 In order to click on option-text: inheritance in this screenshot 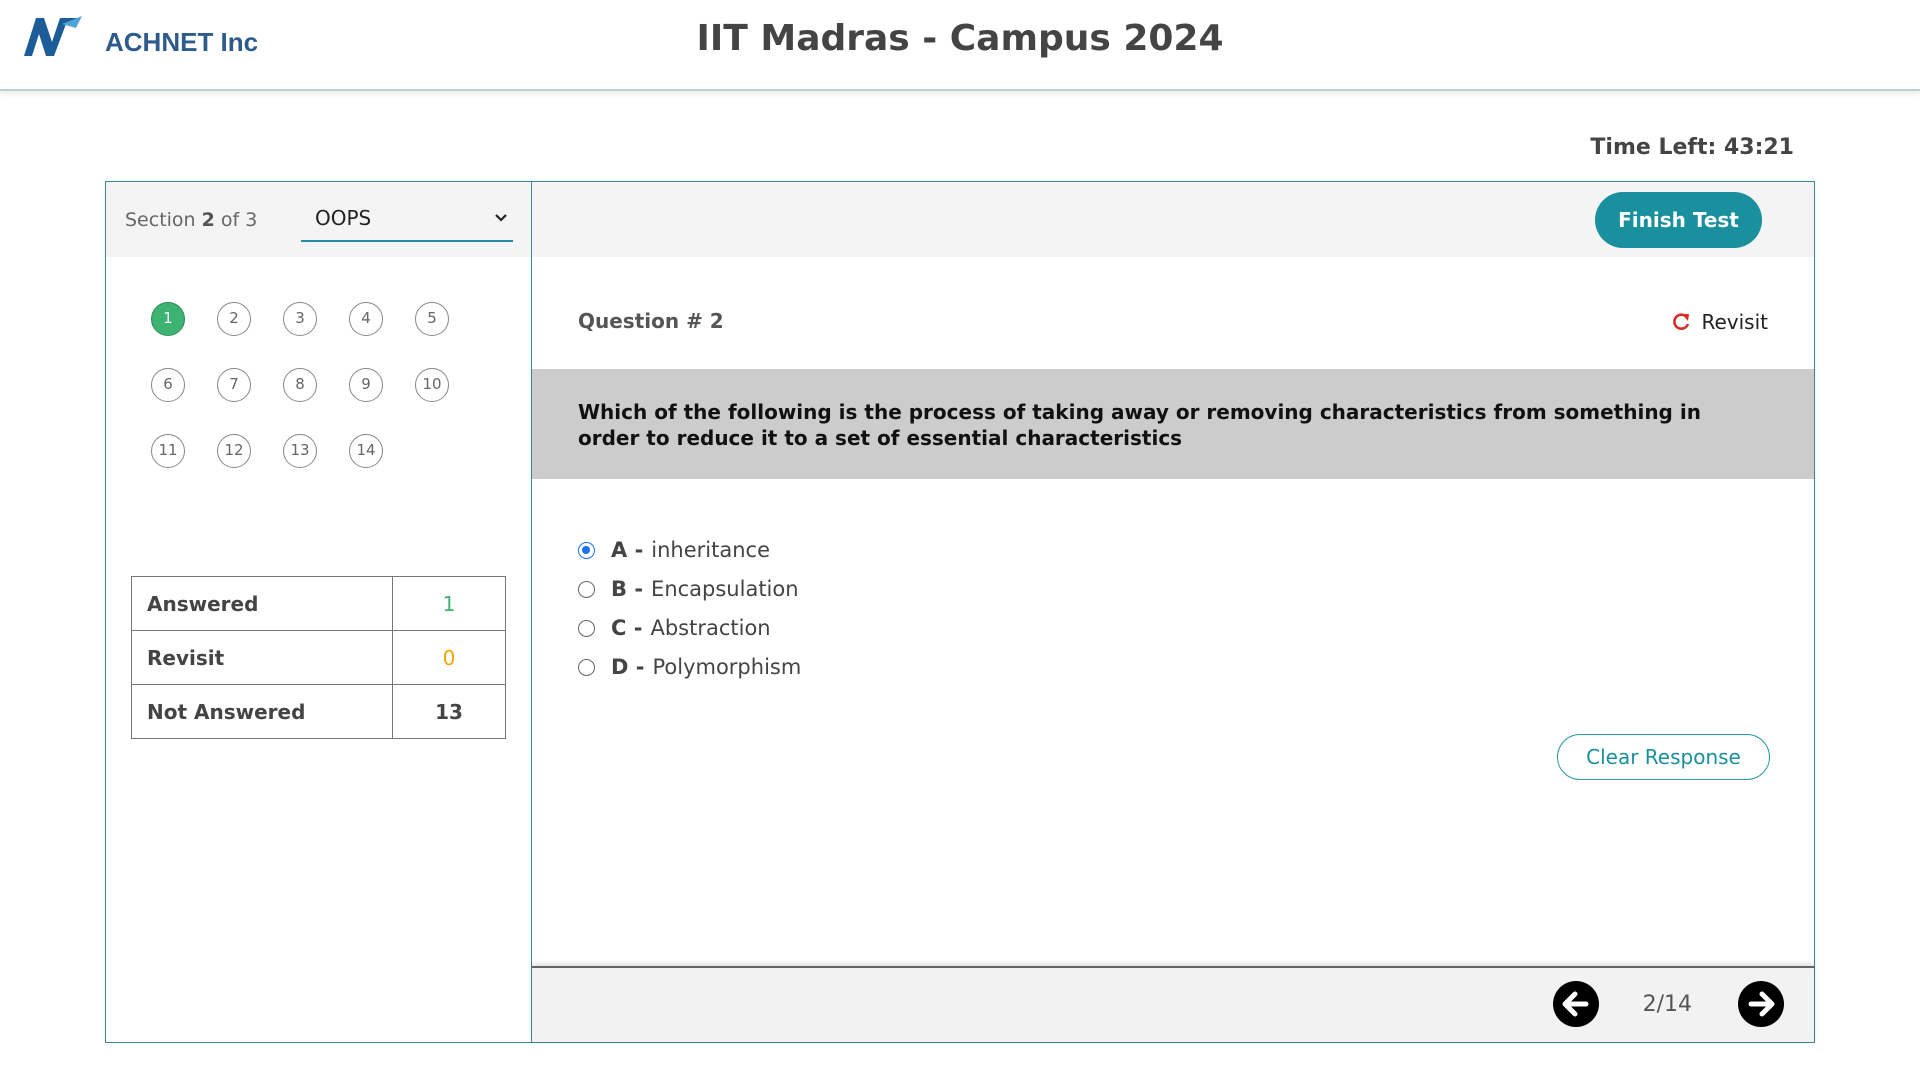, I will do `click(711, 550)`.